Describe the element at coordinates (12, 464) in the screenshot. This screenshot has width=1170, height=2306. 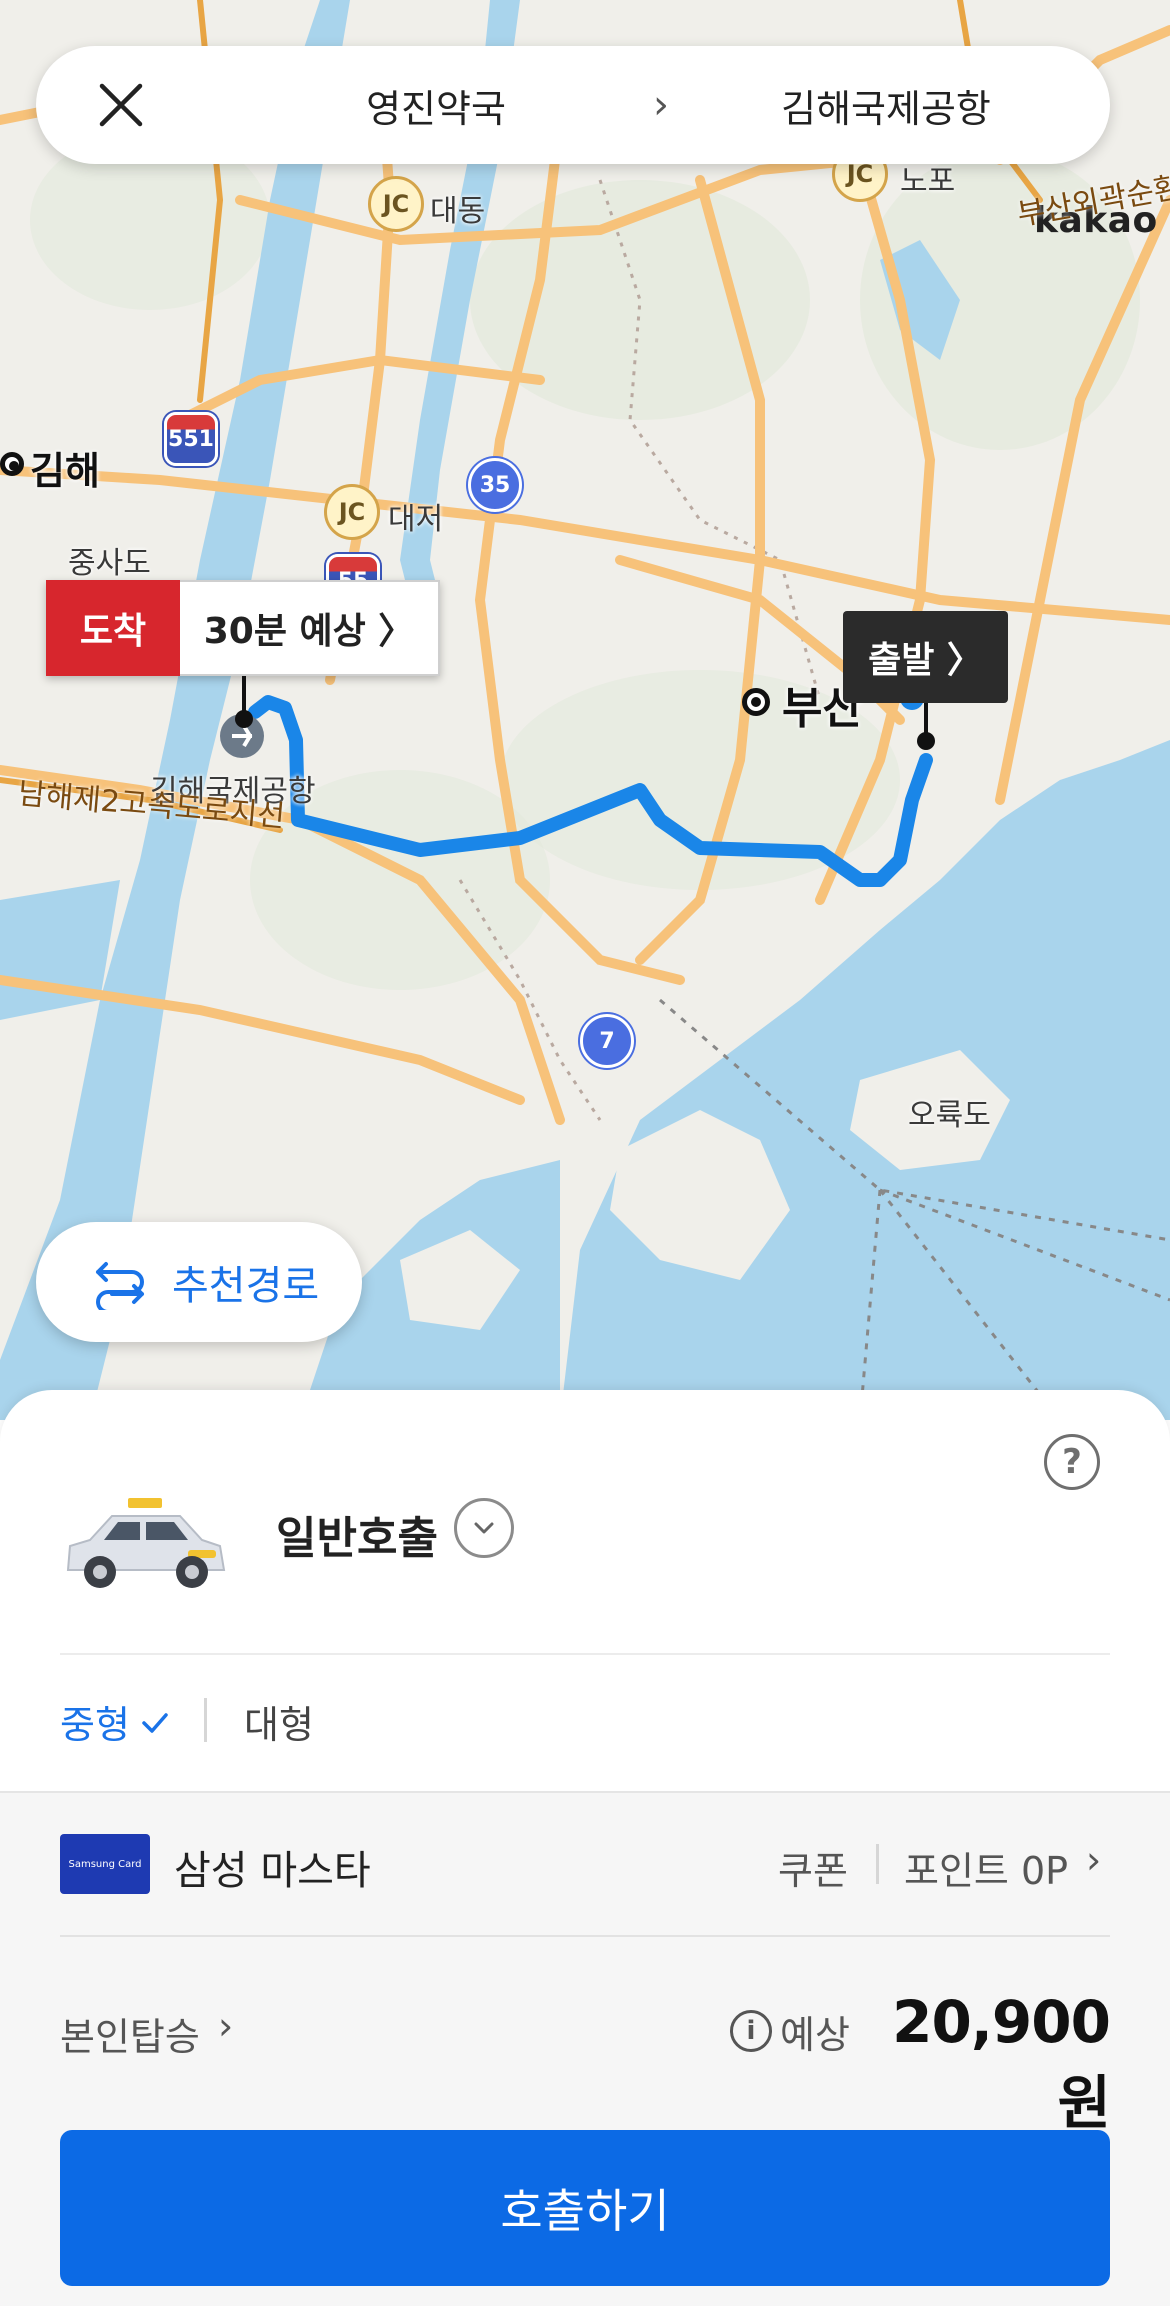
I see `gimhae-city-dot` at that location.